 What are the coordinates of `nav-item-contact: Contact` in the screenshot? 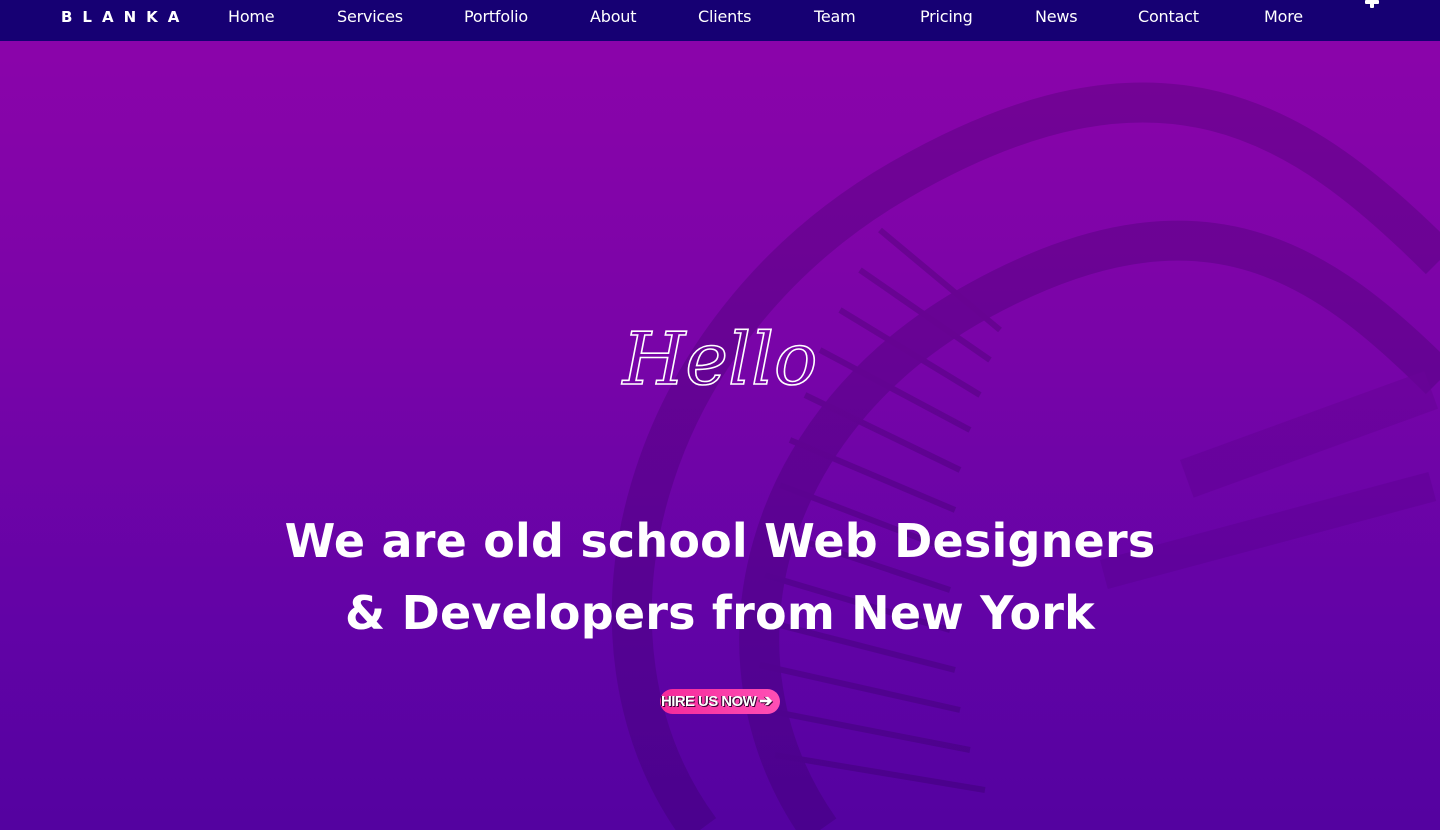 It's located at (1168, 17).